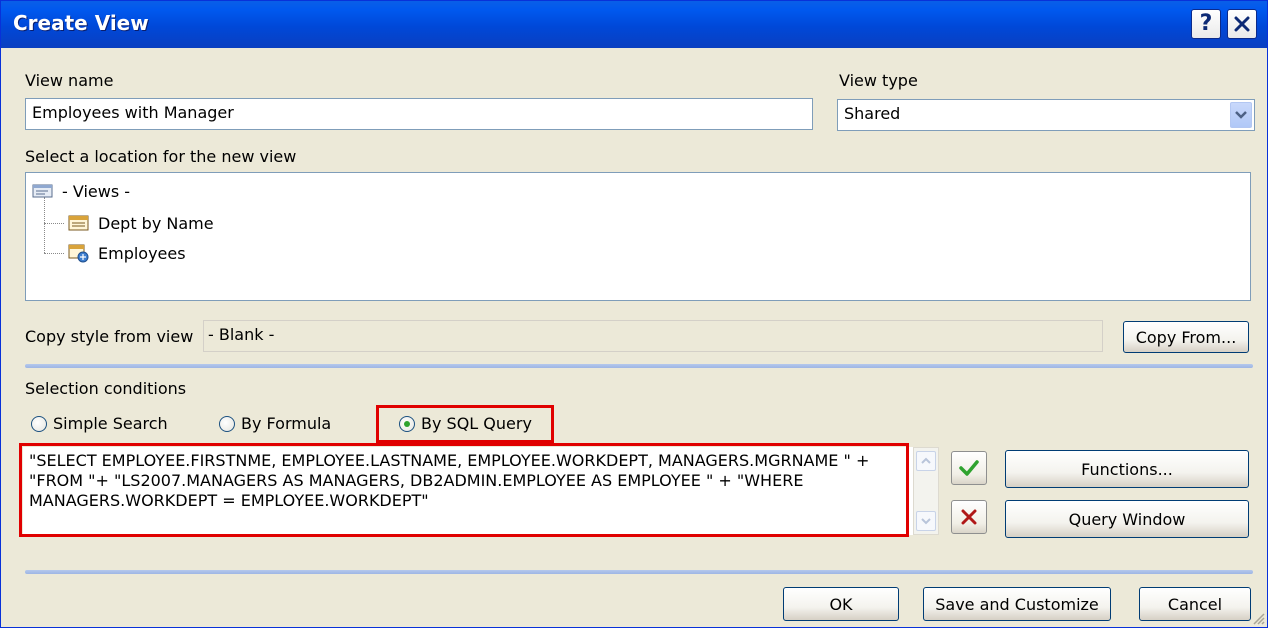 The width and height of the screenshot is (1268, 628). Describe the element at coordinates (926, 491) in the screenshot. I see `query-scrollbar` at that location.